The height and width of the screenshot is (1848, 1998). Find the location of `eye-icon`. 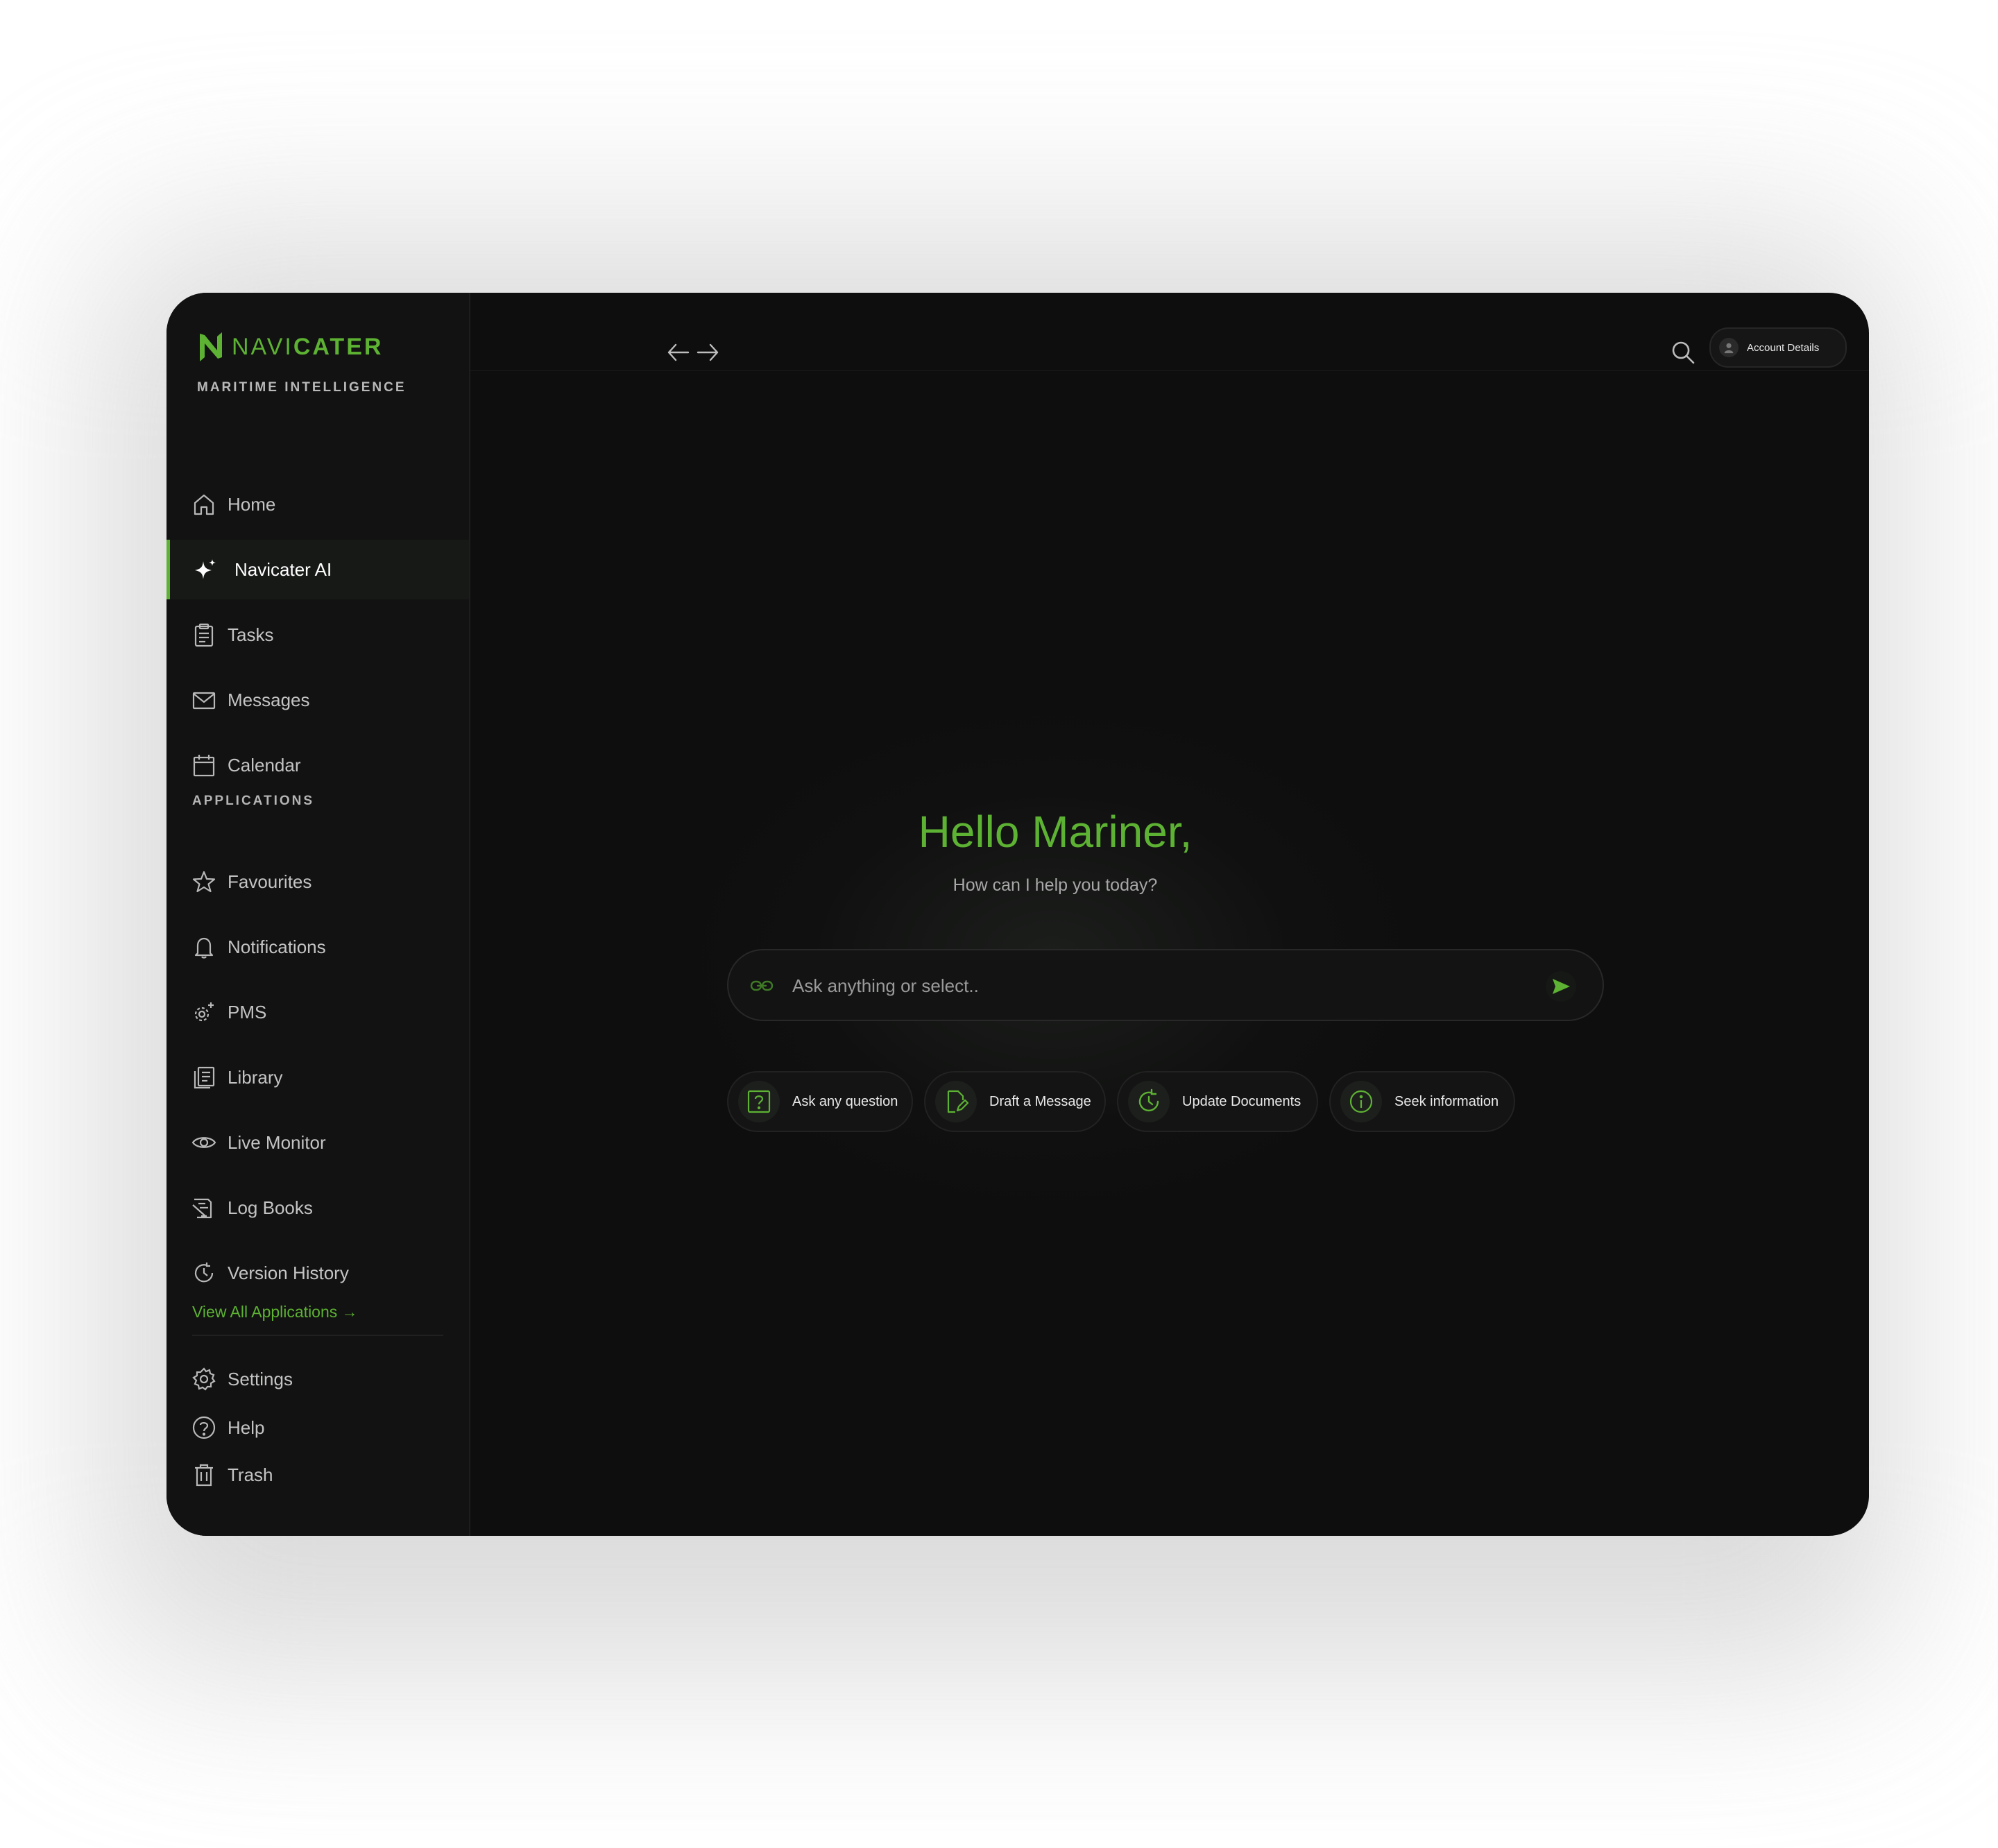

eye-icon is located at coordinates (204, 1142).